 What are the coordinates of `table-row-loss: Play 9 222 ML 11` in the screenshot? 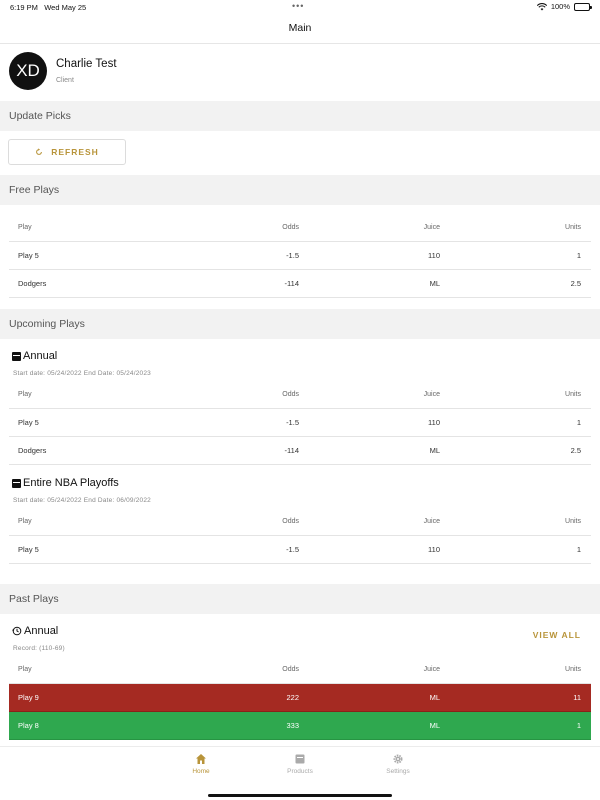 It's located at (300, 698).